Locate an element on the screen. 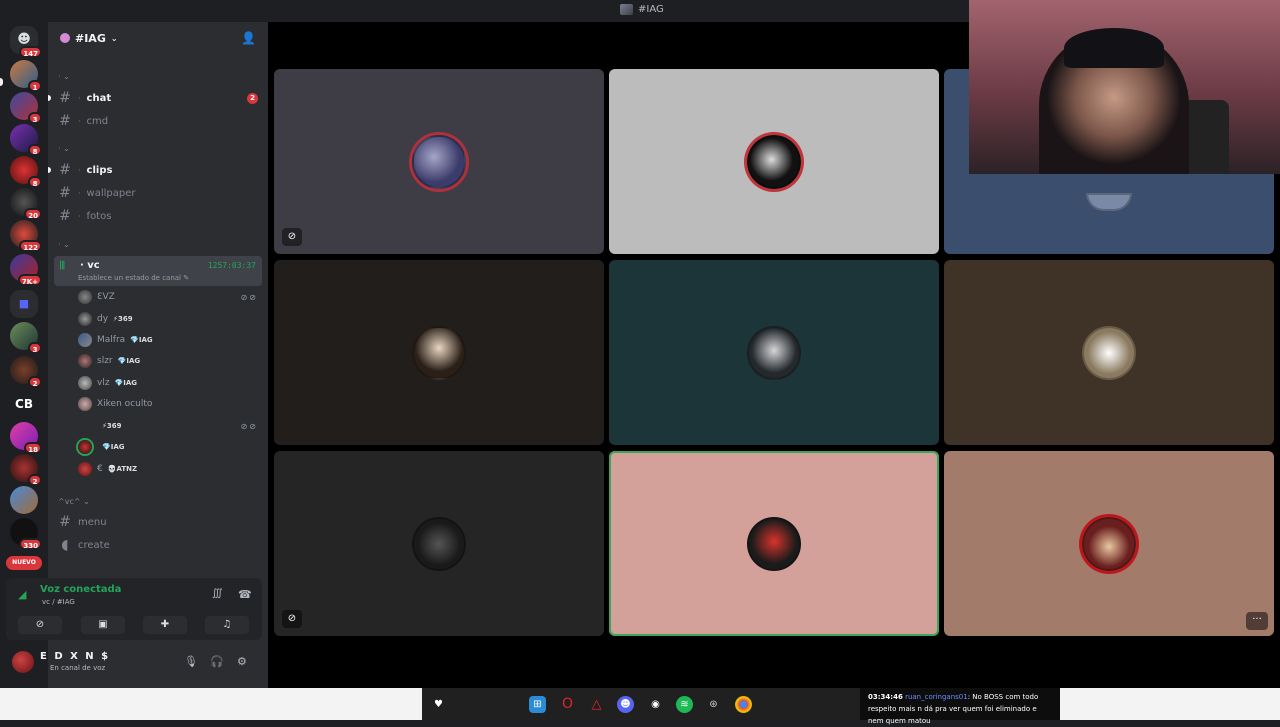  channel-menu: # menu is located at coordinates (161, 522).